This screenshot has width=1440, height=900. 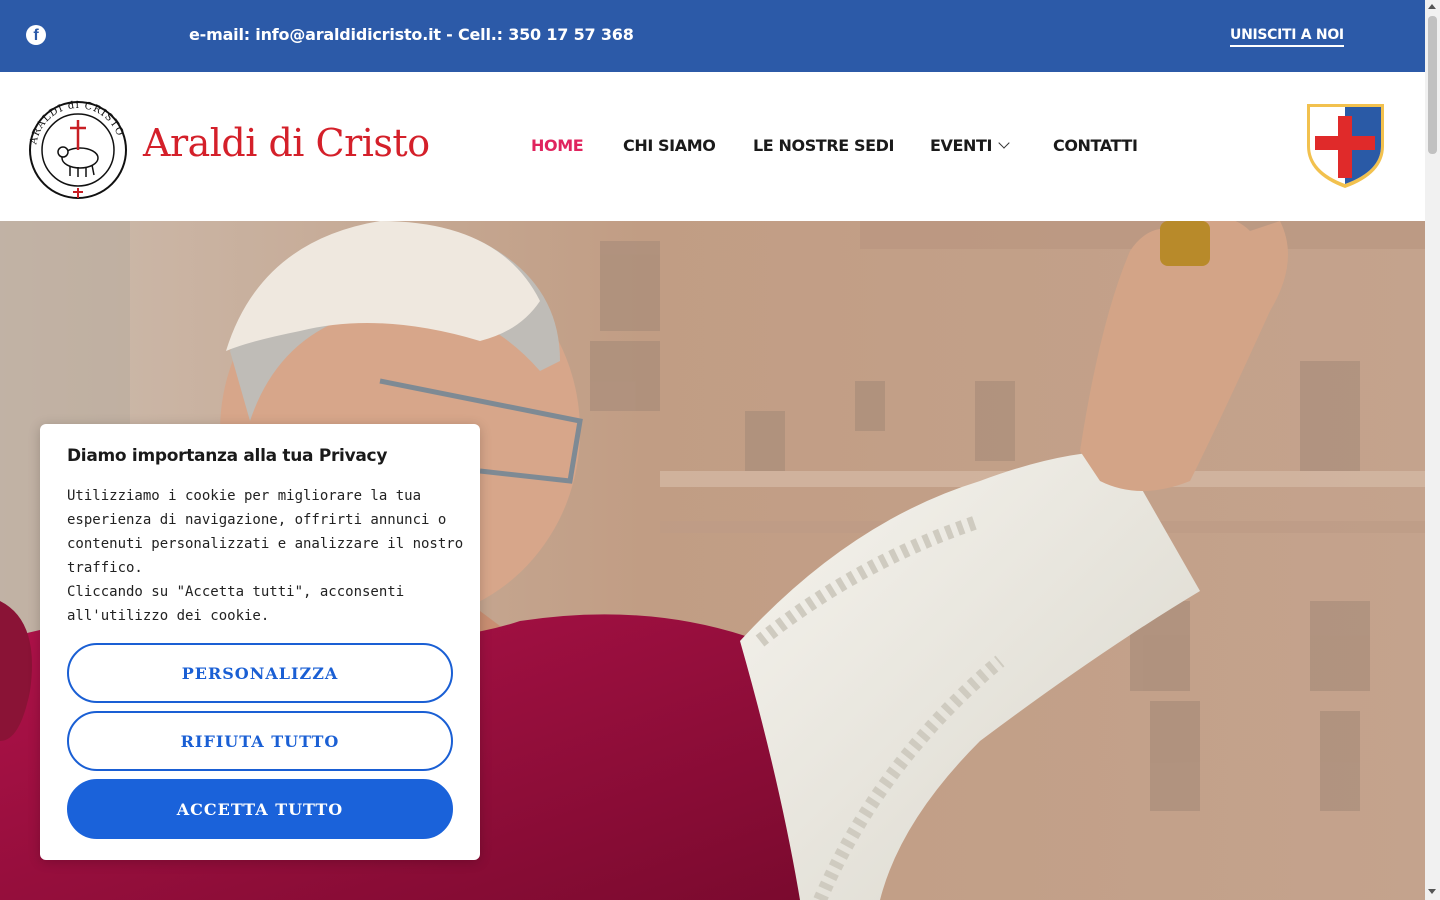 I want to click on accept-all-button: ACCETTA TUTTO, so click(x=260, y=809).